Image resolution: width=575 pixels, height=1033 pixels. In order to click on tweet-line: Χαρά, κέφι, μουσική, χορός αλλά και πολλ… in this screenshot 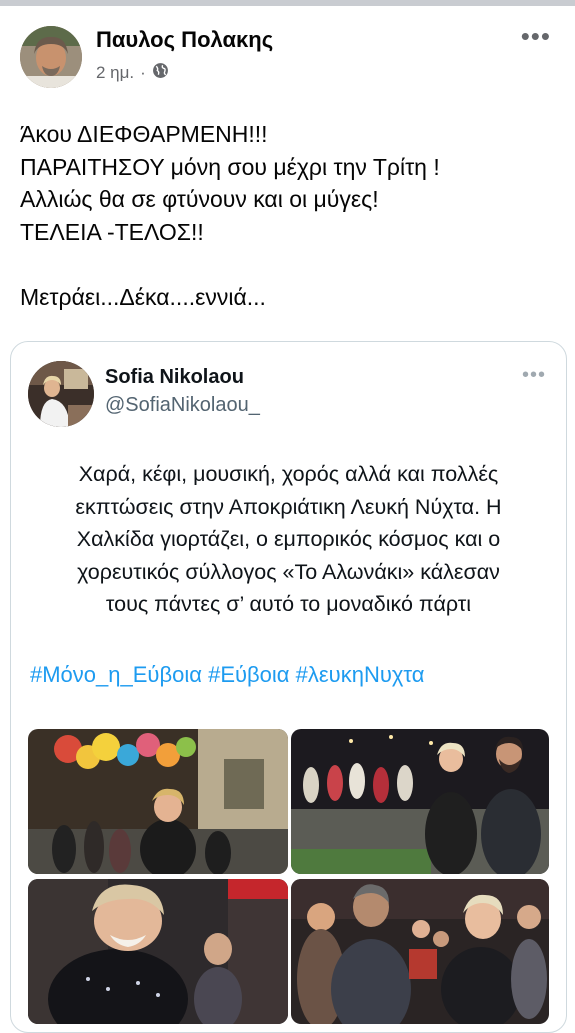, I will do `click(288, 474)`.